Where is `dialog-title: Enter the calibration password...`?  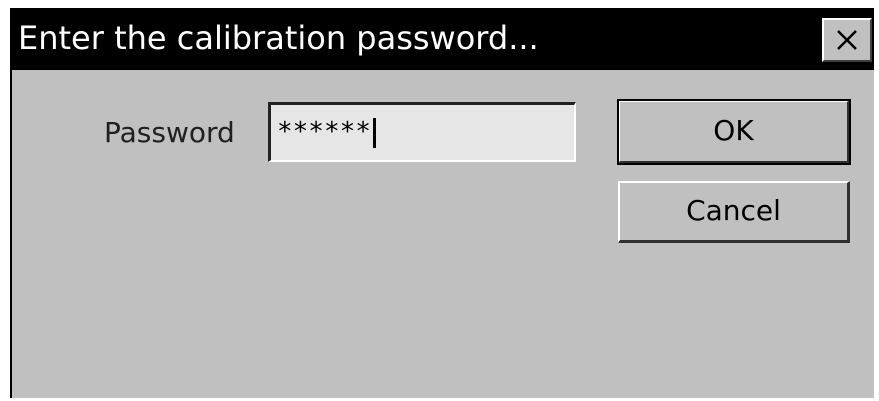
dialog-title: Enter the calibration password... is located at coordinates (278, 38).